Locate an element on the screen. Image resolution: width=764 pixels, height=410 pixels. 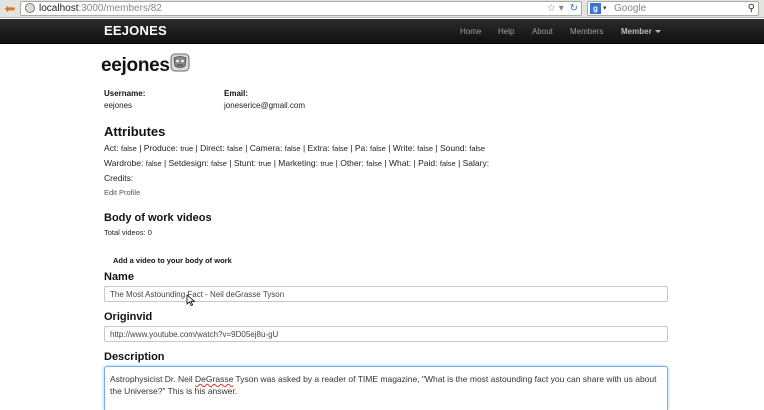
originvid-label: Originvid is located at coordinates (128, 317).